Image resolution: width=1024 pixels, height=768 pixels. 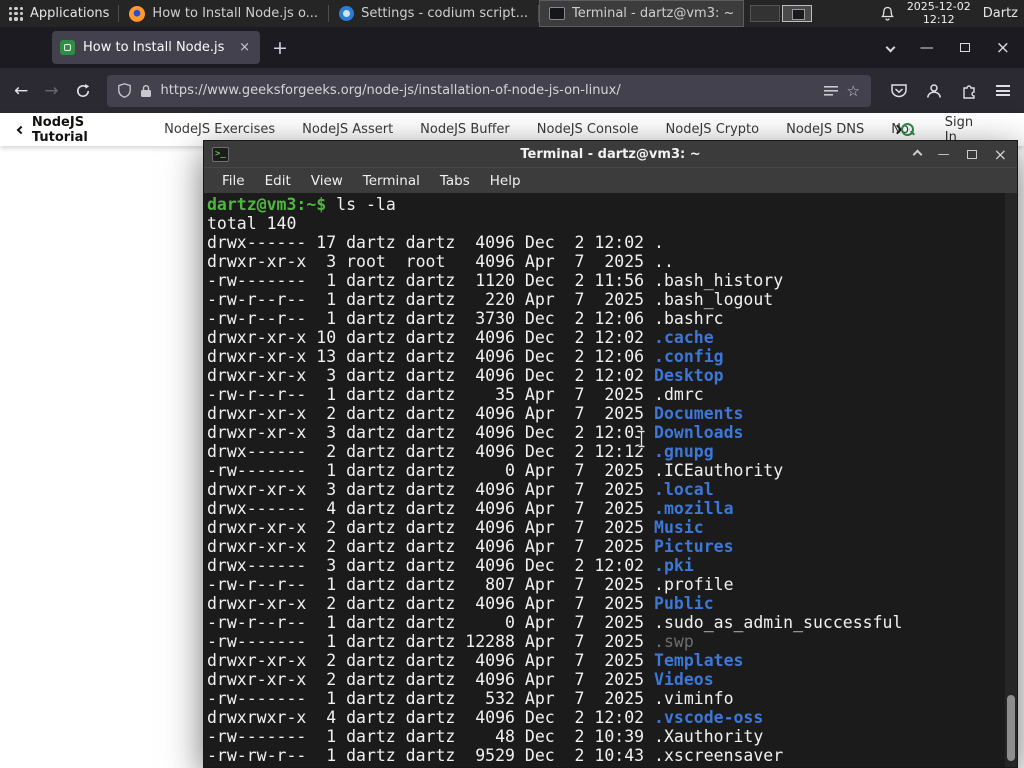 I want to click on site-nav-item: NodeJS Exercises, so click(x=219, y=129).